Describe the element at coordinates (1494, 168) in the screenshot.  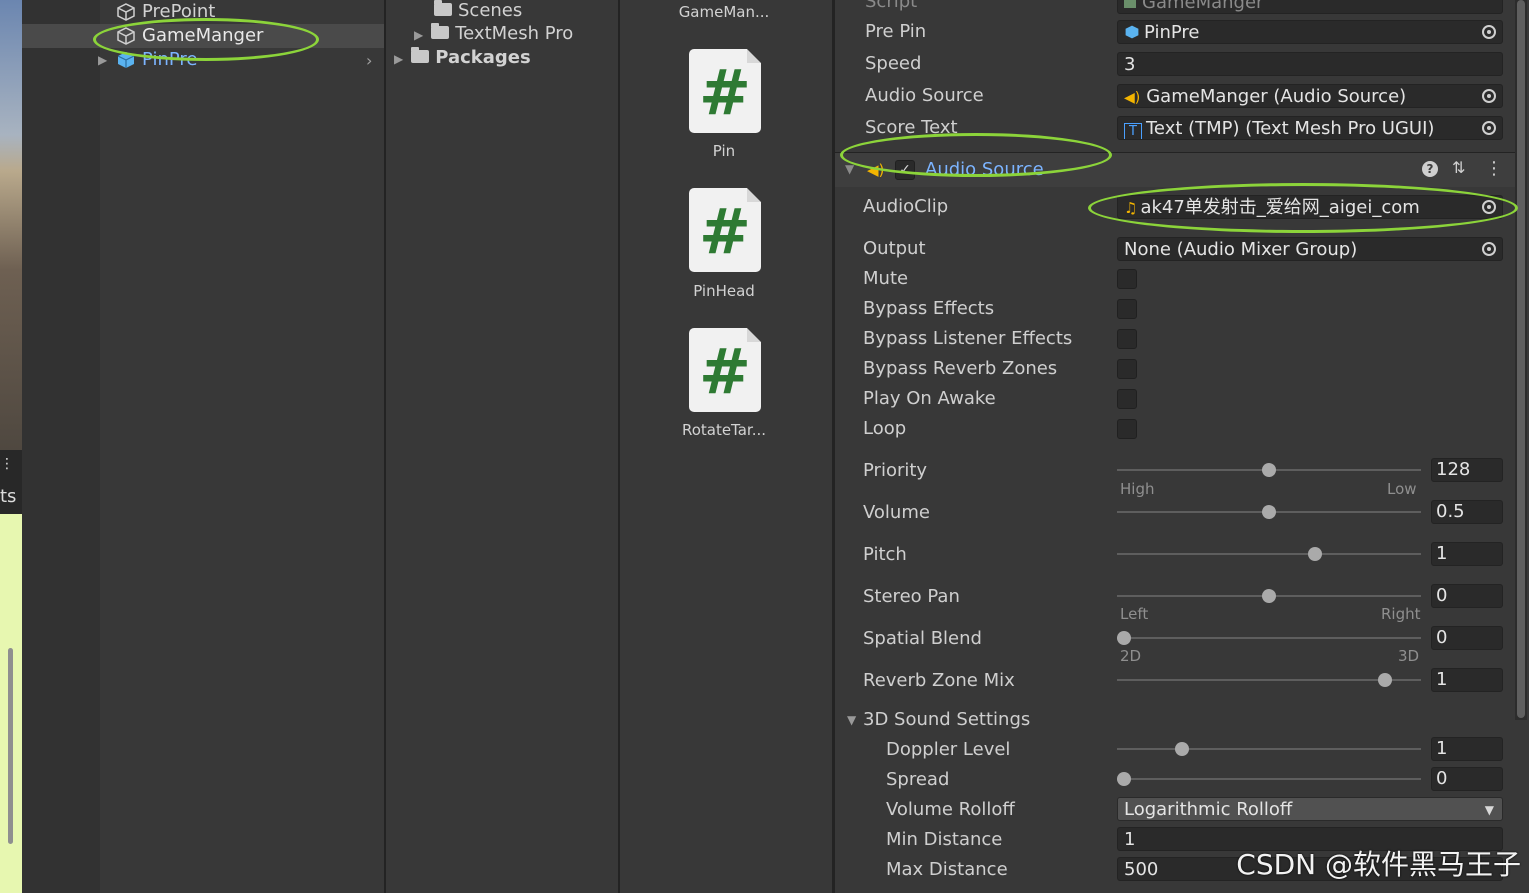
I see `more-options-icon: ⋮` at that location.